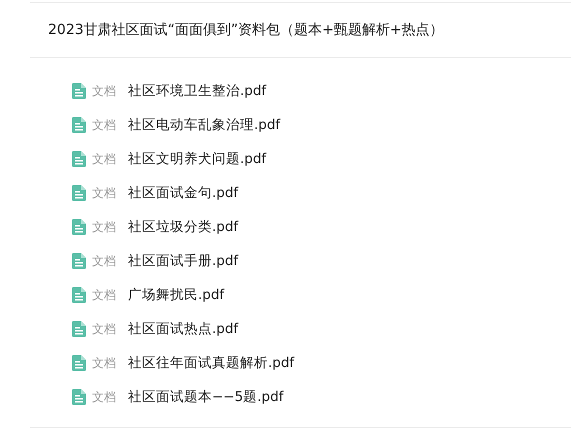 The height and width of the screenshot is (430, 571). Describe the element at coordinates (204, 125) in the screenshot. I see `file-link: 社区电动车乱象治理.pdf` at that location.